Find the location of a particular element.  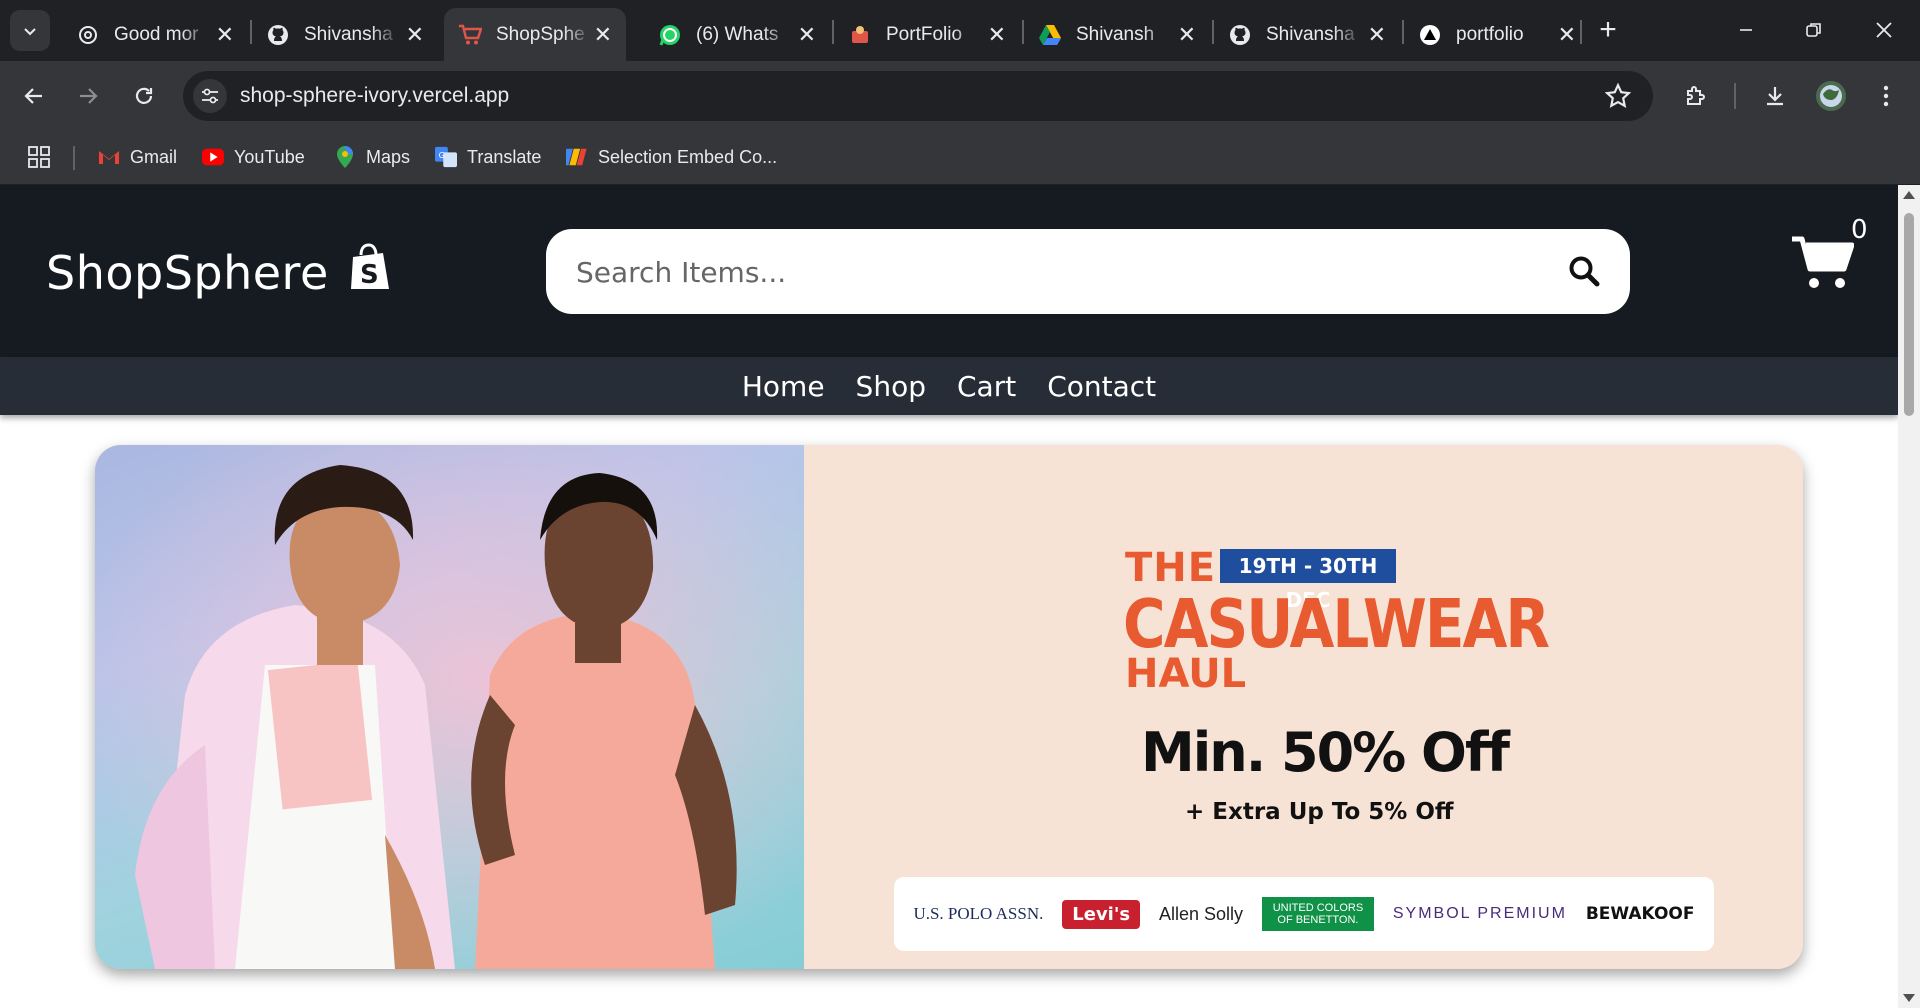

downloads-button is located at coordinates (1775, 96).